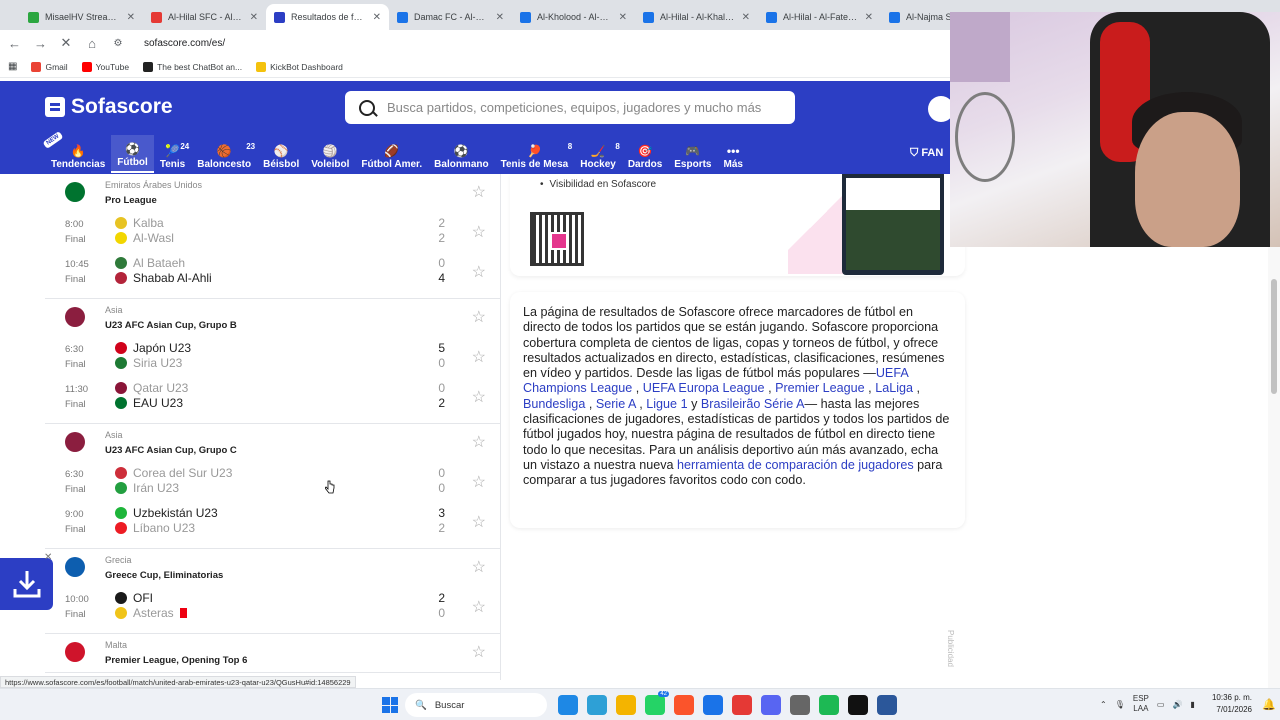 The height and width of the screenshot is (720, 1280). Describe the element at coordinates (330, 154) in the screenshot. I see `sport-tab: 🏐 Voleibol` at that location.